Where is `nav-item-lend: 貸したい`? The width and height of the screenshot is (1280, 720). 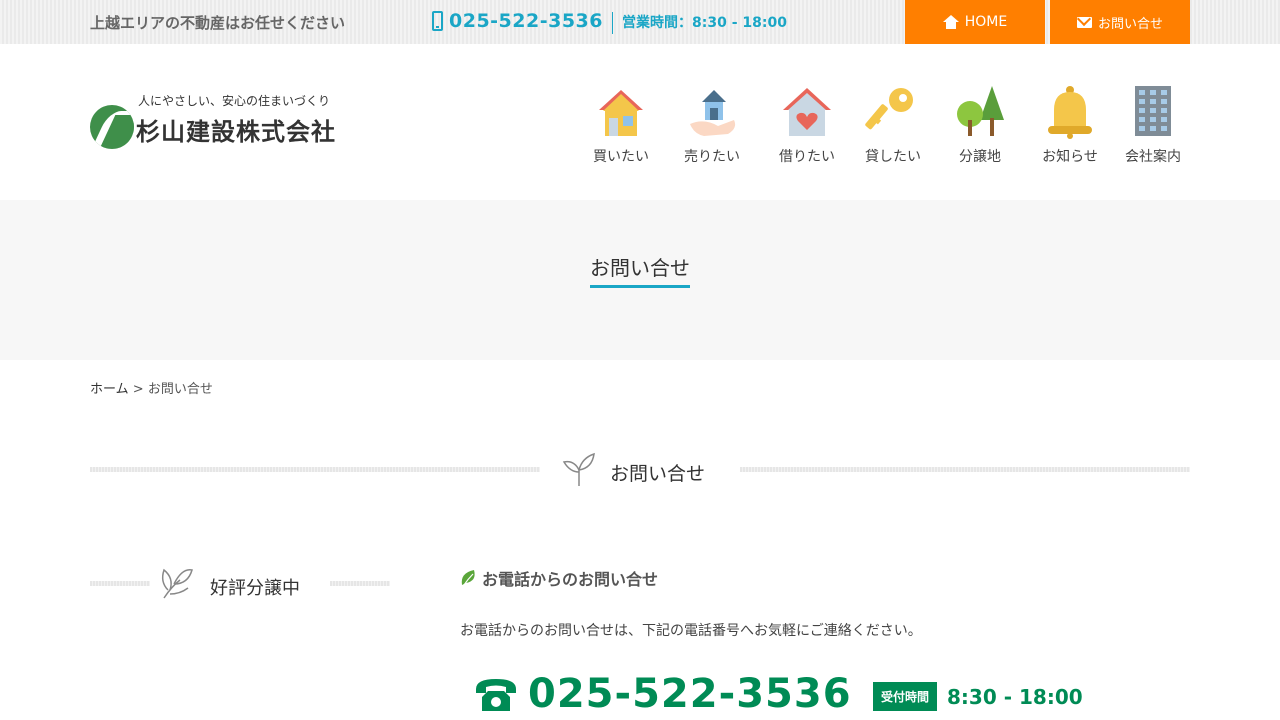 nav-item-lend: 貸したい is located at coordinates (893, 125).